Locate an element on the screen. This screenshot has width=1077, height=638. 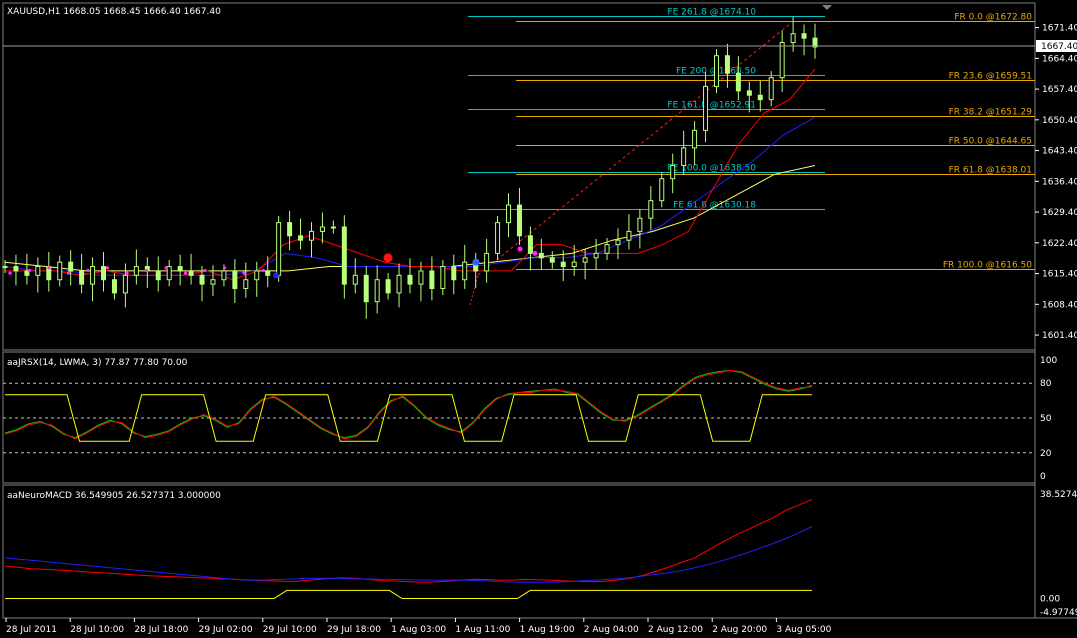
fib-label: FE 161.8 @1652.91 is located at coordinates (711, 106).